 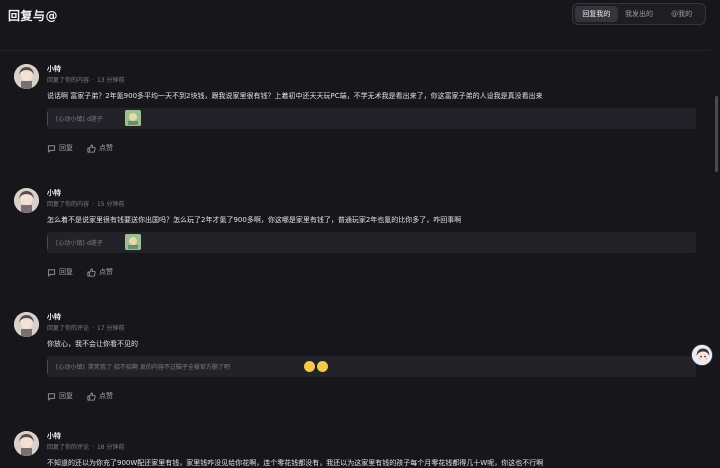 I want to click on reply-meta: 回复了你的评论 · 17 分钟前, so click(x=86, y=328).